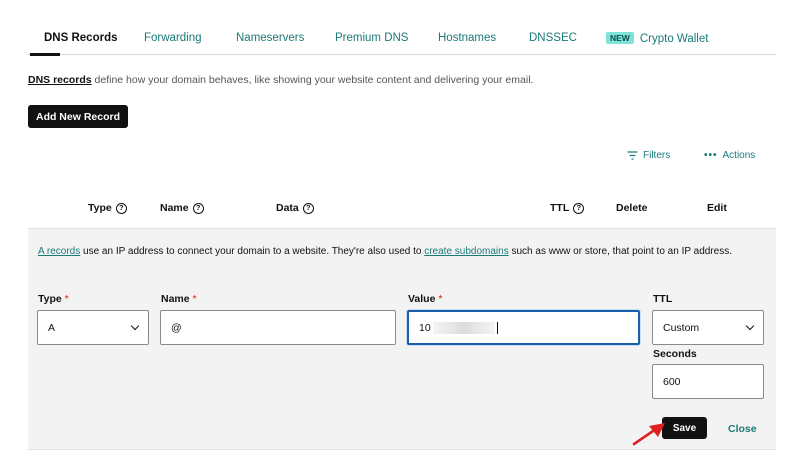 Image resolution: width=800 pixels, height=465 pixels. I want to click on column-type: Type?, so click(107, 208).